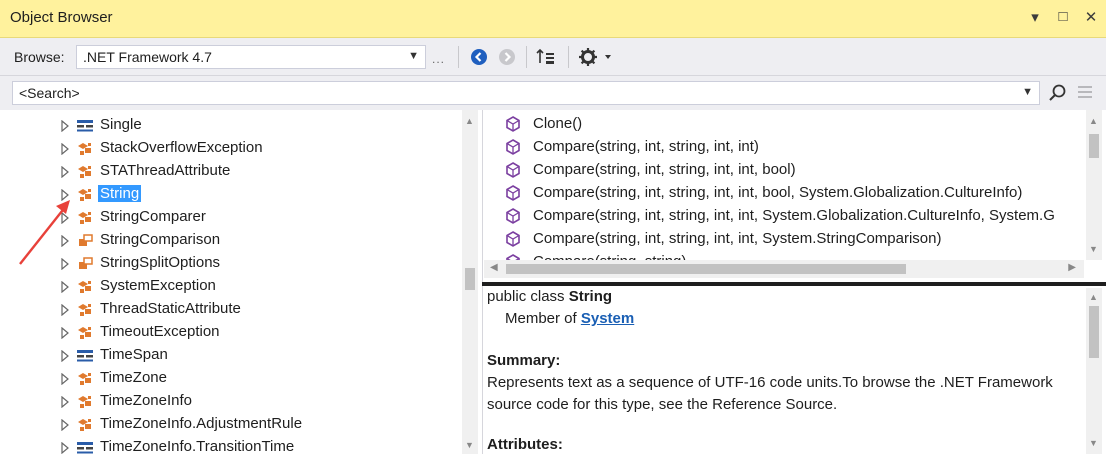  I want to click on scroll-right-icon: ▶, so click(1072, 267).